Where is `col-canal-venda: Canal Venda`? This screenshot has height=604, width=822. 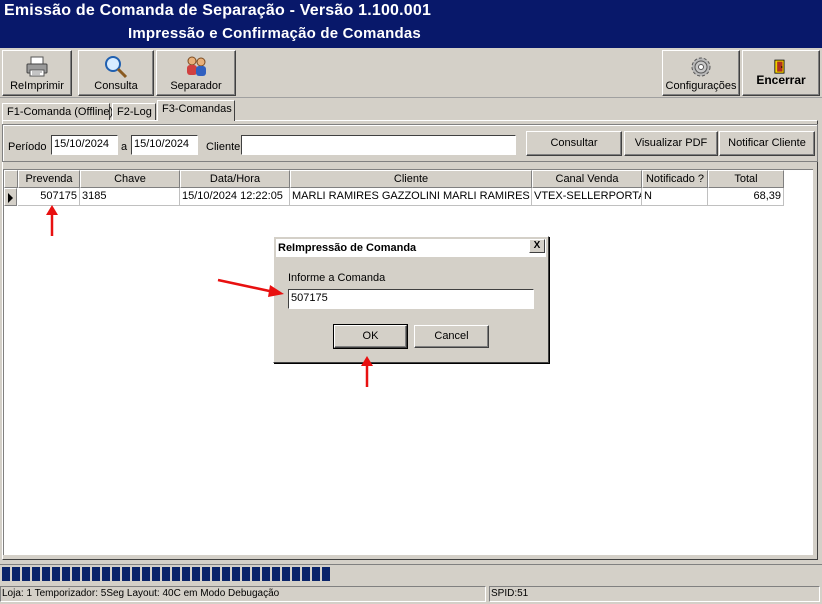
col-canal-venda: Canal Venda is located at coordinates (587, 179).